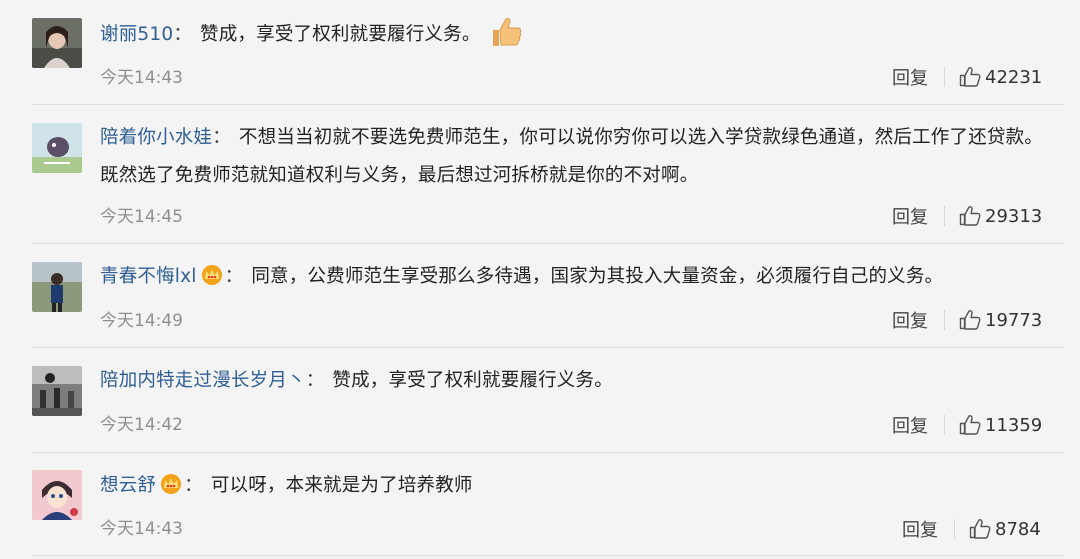 The width and height of the screenshot is (1080, 559). Describe the element at coordinates (579, 34) in the screenshot. I see `comment-content: 谢丽510： 赞成，享受了权利就要履行义务。` at that location.